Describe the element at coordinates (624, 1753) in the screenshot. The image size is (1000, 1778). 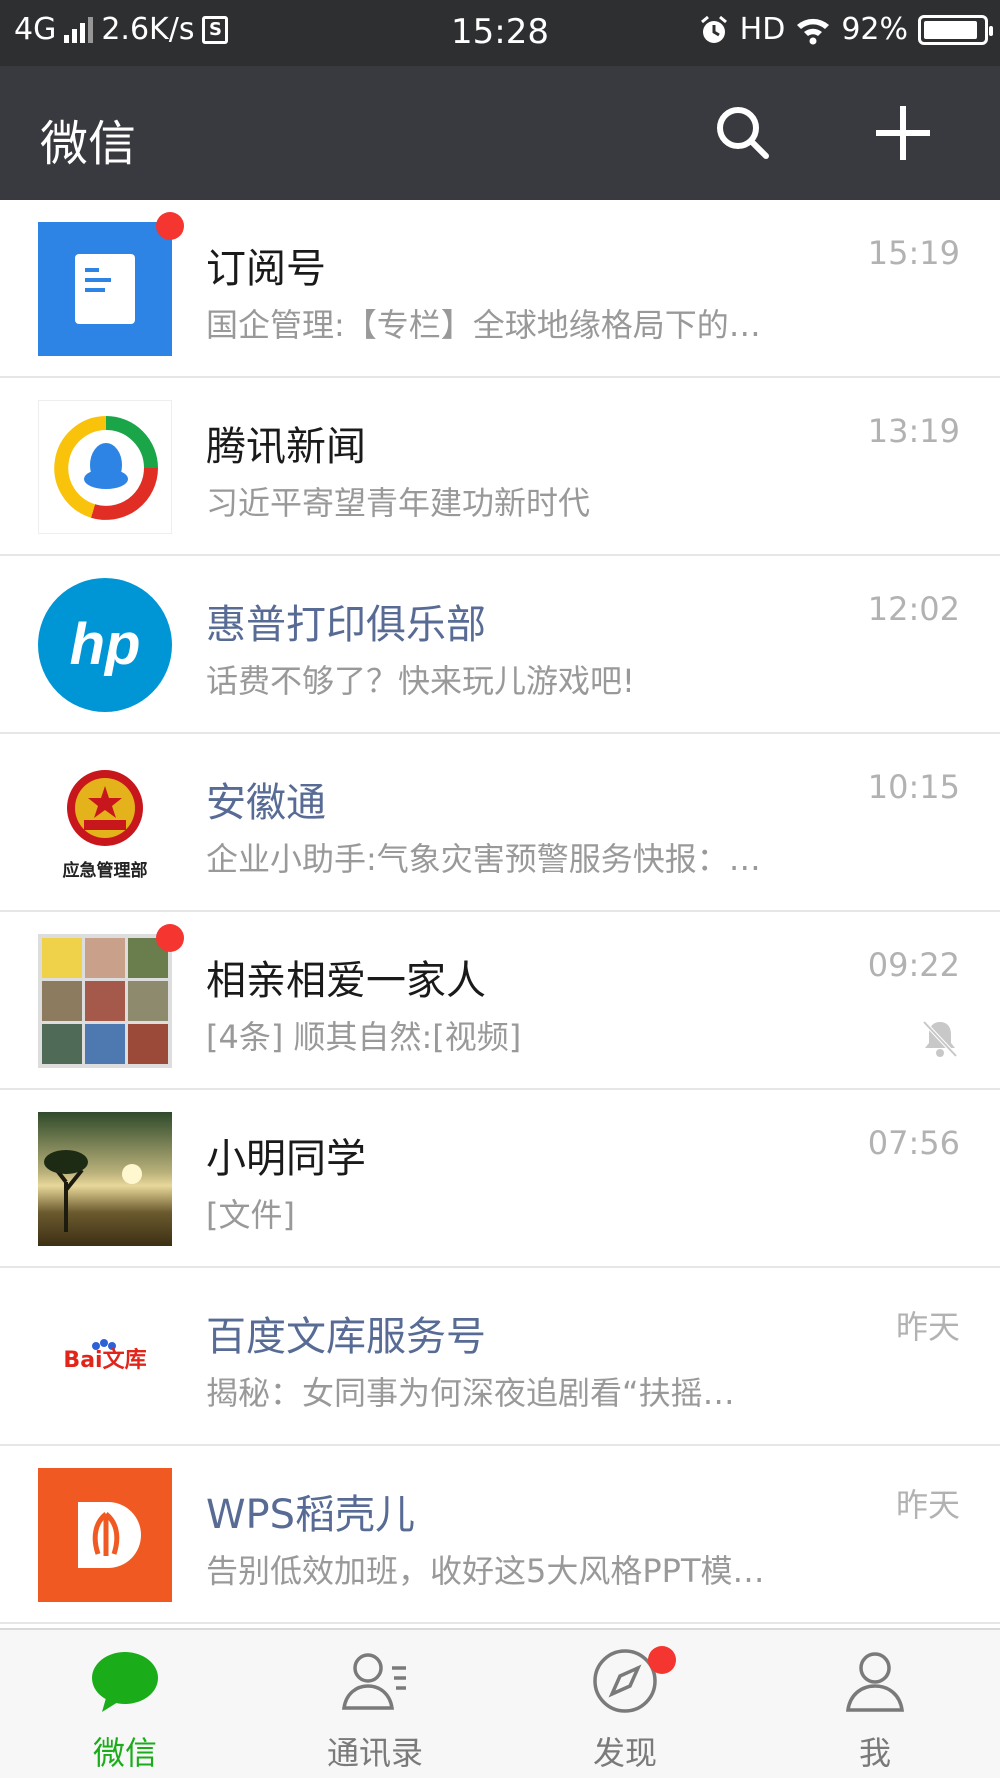
I see `tab-label: 发现` at that location.